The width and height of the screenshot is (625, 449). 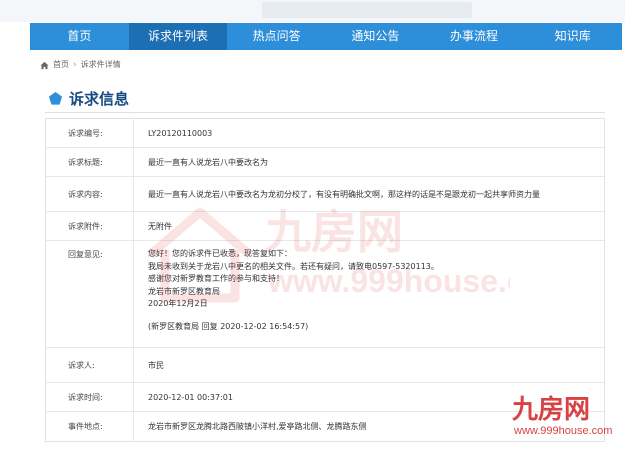 What do you see at coordinates (325, 226) in the screenshot?
I see `table-row: 诉求附件: 无附件` at bounding box center [325, 226].